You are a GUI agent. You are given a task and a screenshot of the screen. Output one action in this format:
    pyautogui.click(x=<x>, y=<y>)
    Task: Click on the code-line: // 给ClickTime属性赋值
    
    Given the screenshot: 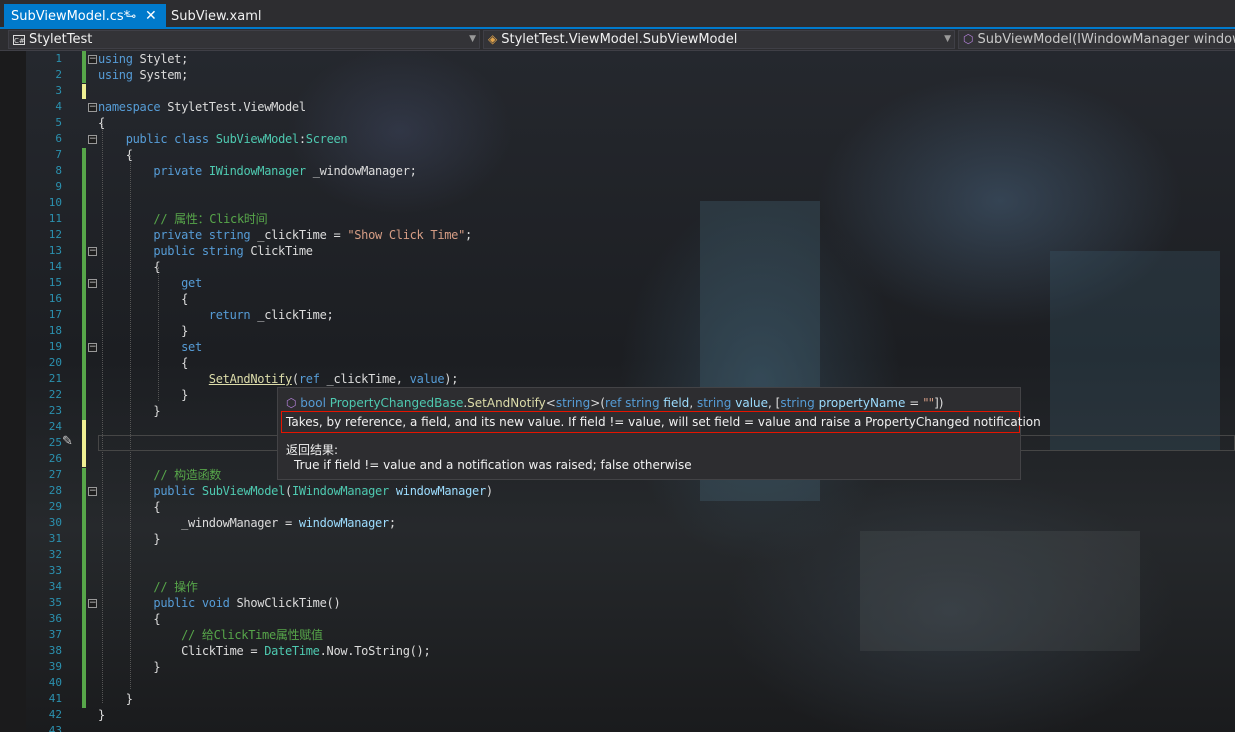 What is the action you would take?
    pyautogui.click(x=295, y=635)
    